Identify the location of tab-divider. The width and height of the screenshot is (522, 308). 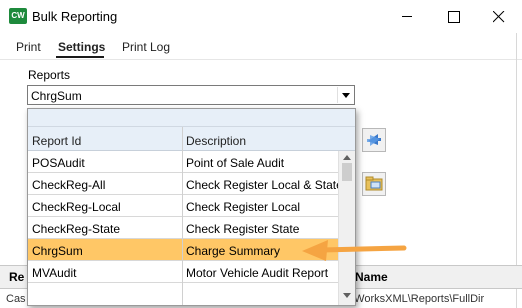
(261, 59).